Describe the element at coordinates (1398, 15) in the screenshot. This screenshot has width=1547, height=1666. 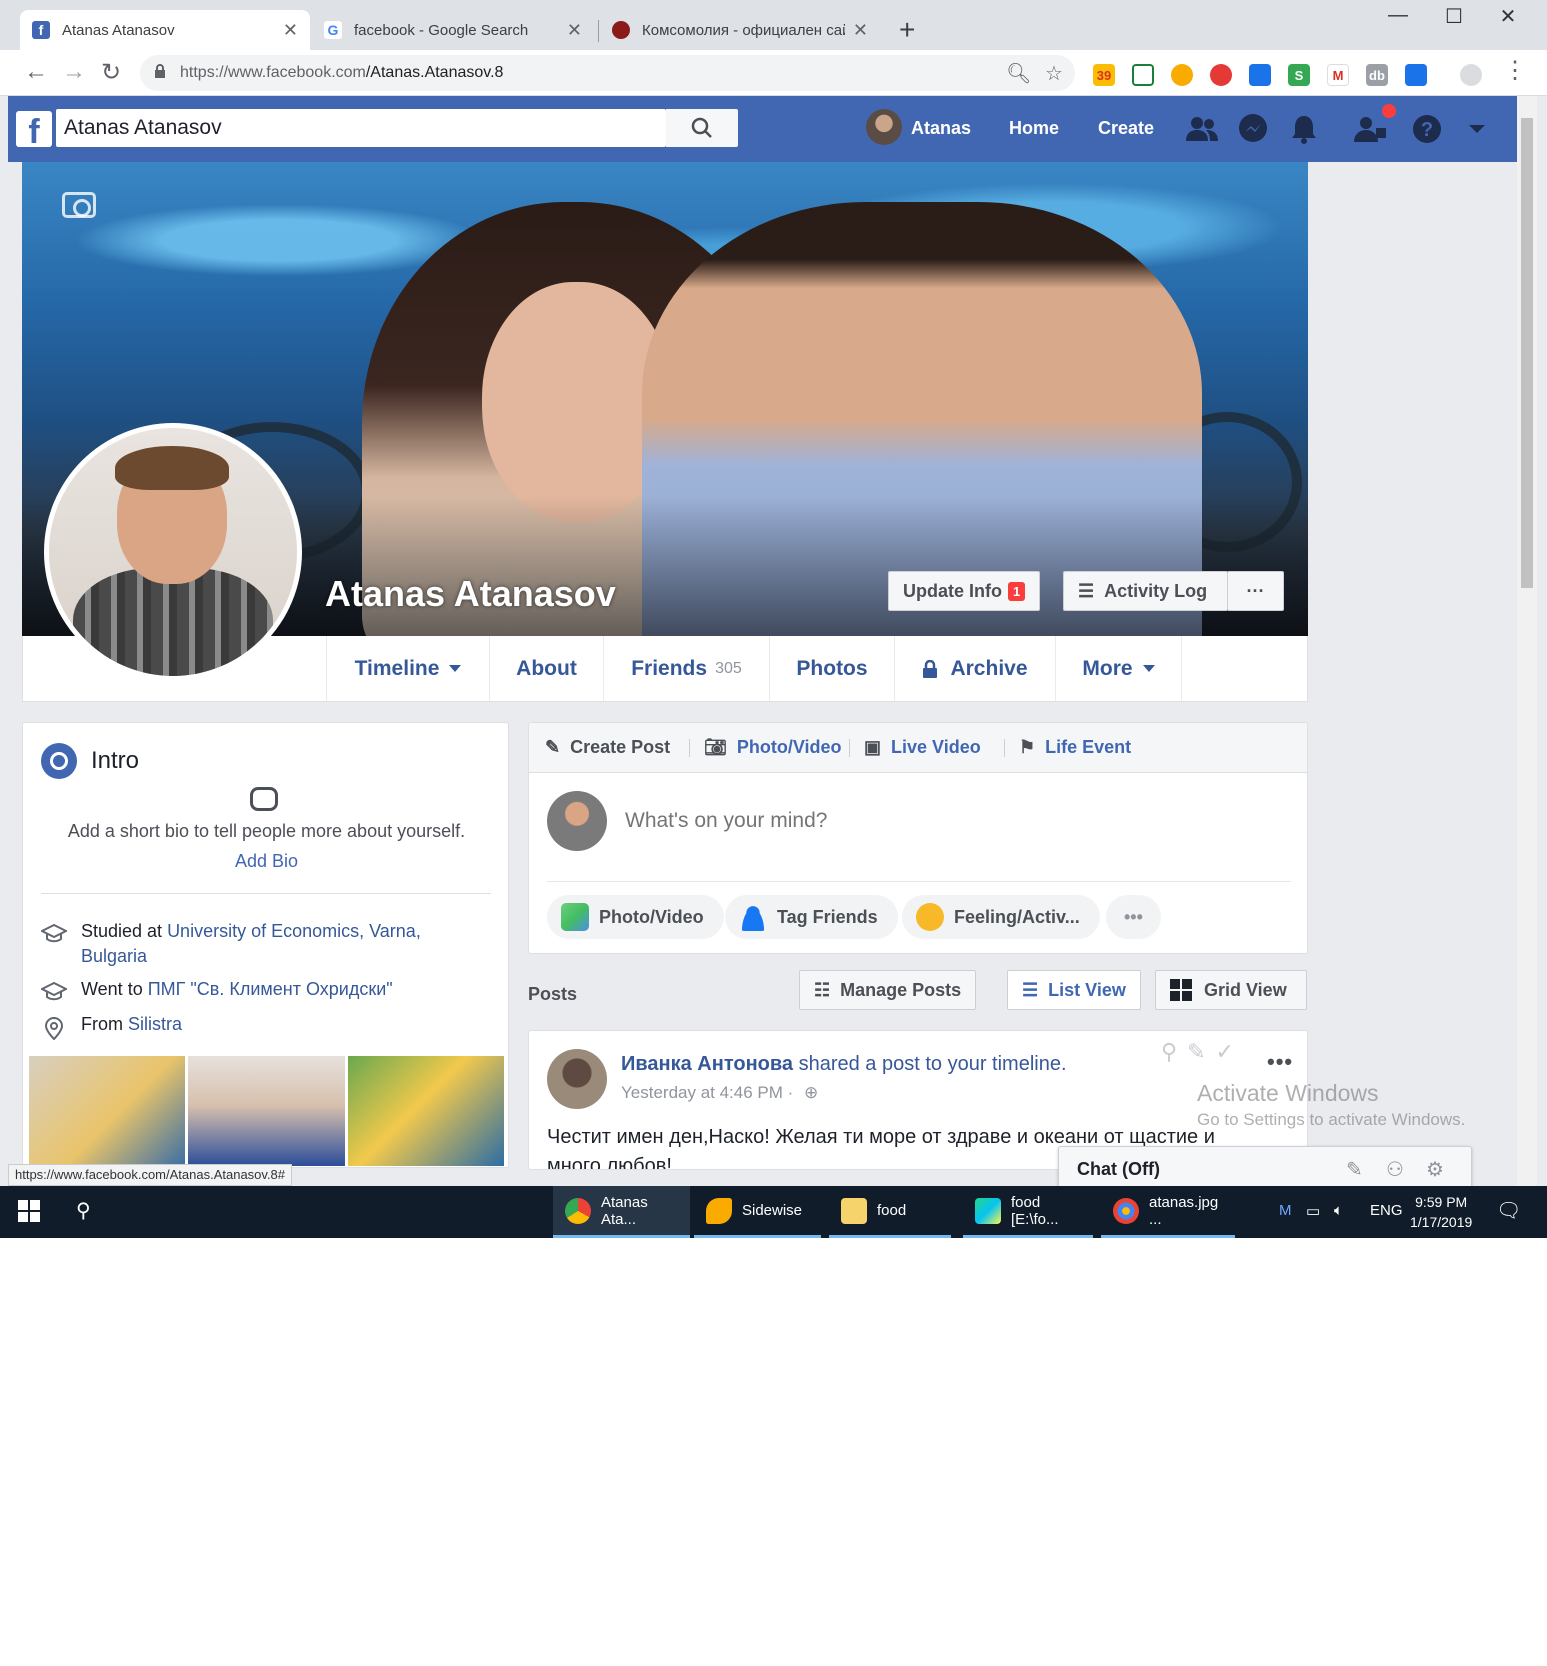
I see `minimize-icon: —` at that location.